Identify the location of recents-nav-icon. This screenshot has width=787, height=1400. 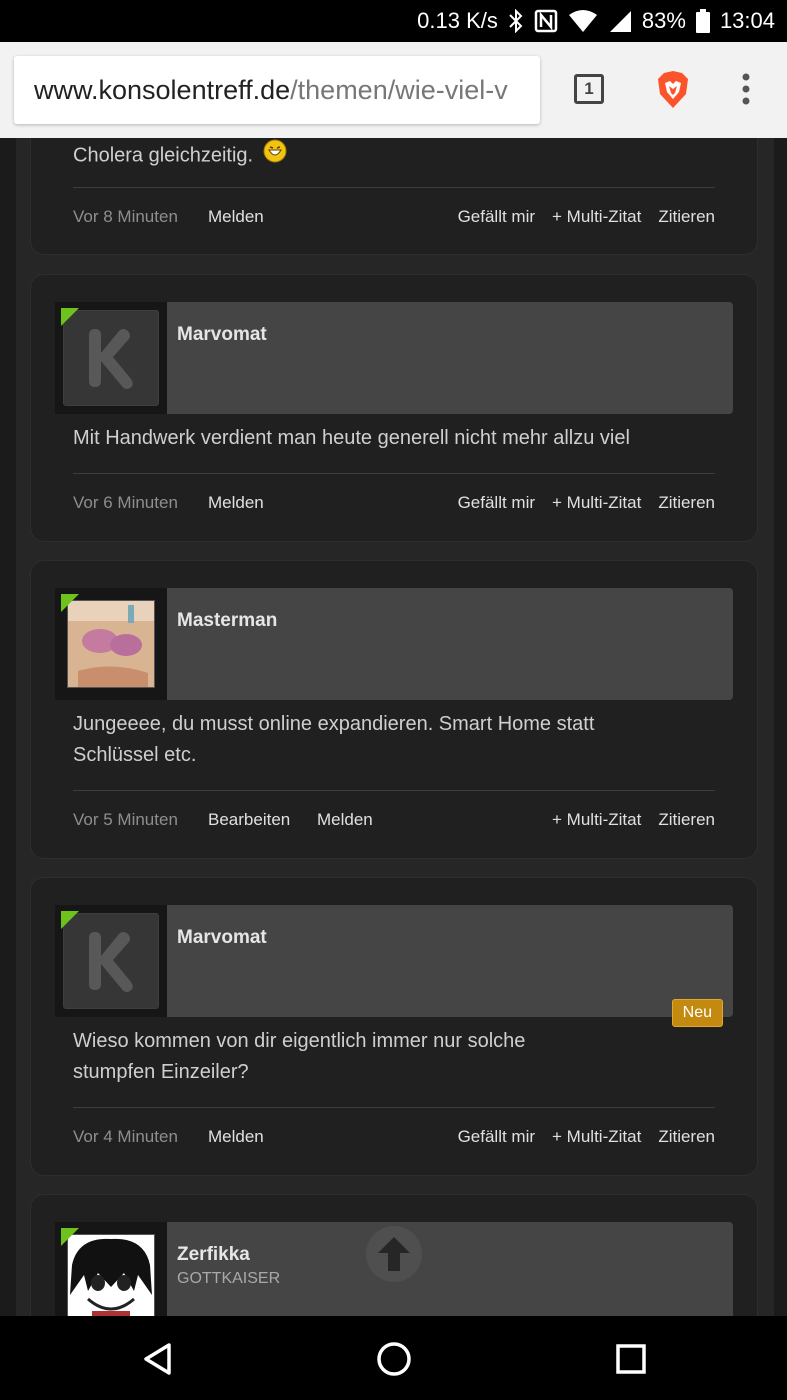
(631, 1359).